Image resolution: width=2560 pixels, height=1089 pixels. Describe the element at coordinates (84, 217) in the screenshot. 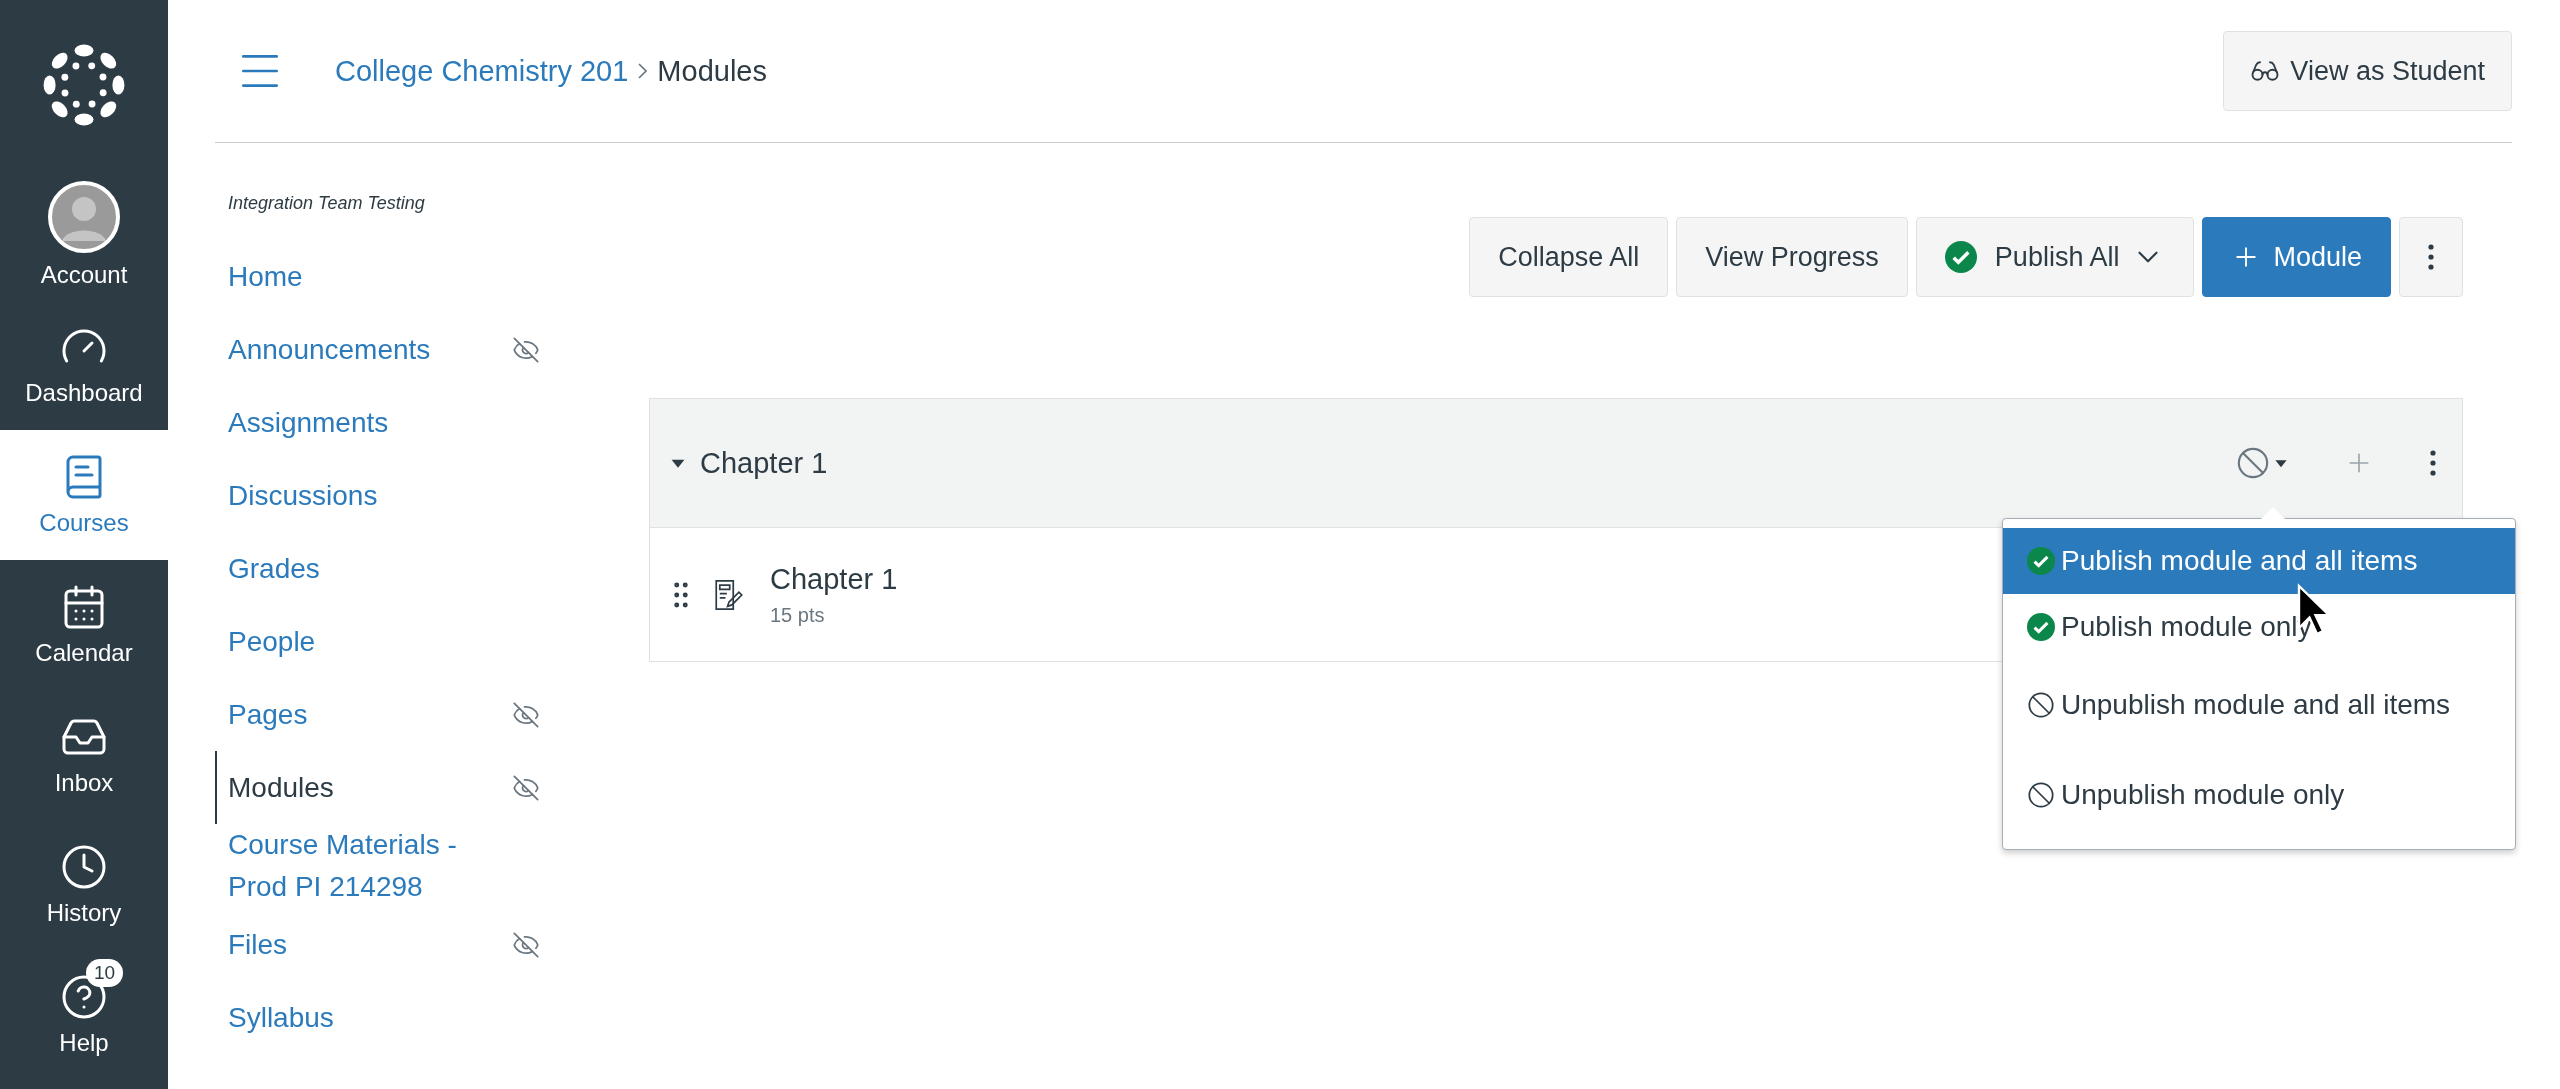

I see `avatar-icon` at that location.